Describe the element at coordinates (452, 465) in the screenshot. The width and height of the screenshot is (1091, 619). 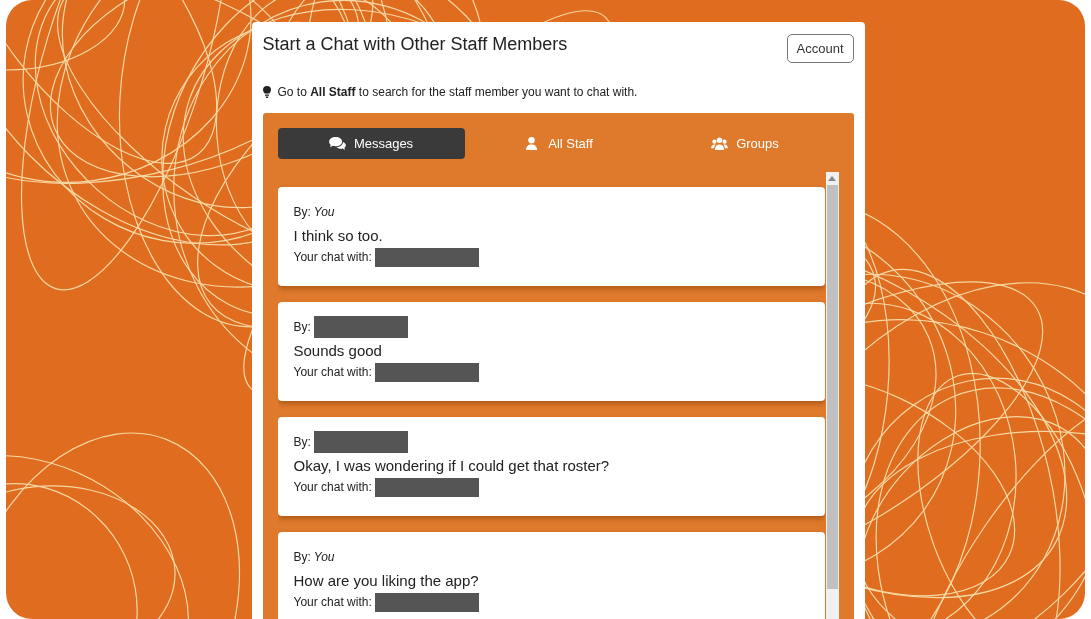
I see `message-text: Okay, I was wondering if I could get that roster?` at that location.